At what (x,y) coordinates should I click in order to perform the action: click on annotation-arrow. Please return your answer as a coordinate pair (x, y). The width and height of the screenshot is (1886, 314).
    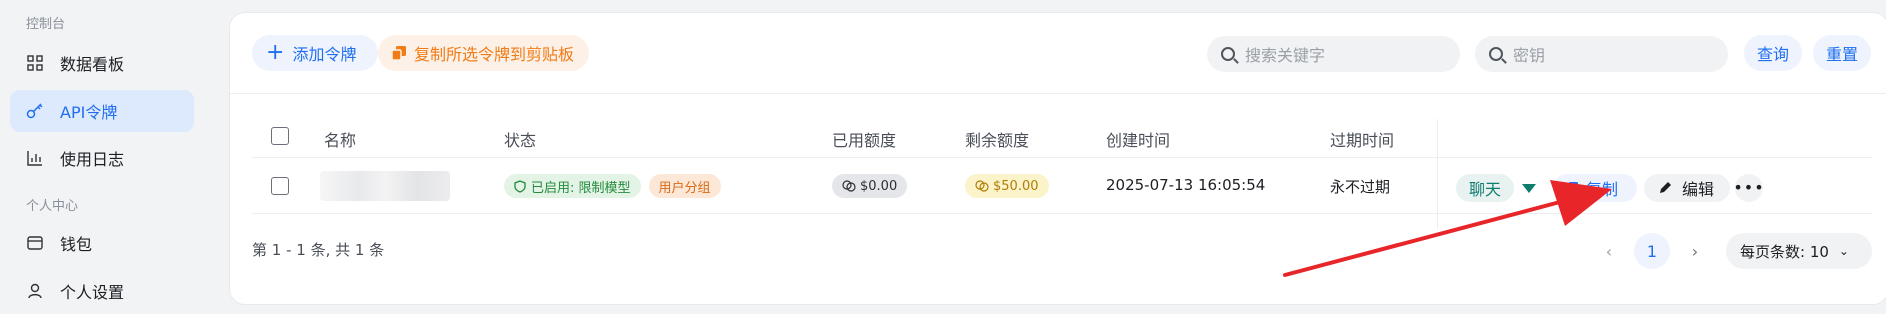
    Looking at the image, I should click on (1447, 228).